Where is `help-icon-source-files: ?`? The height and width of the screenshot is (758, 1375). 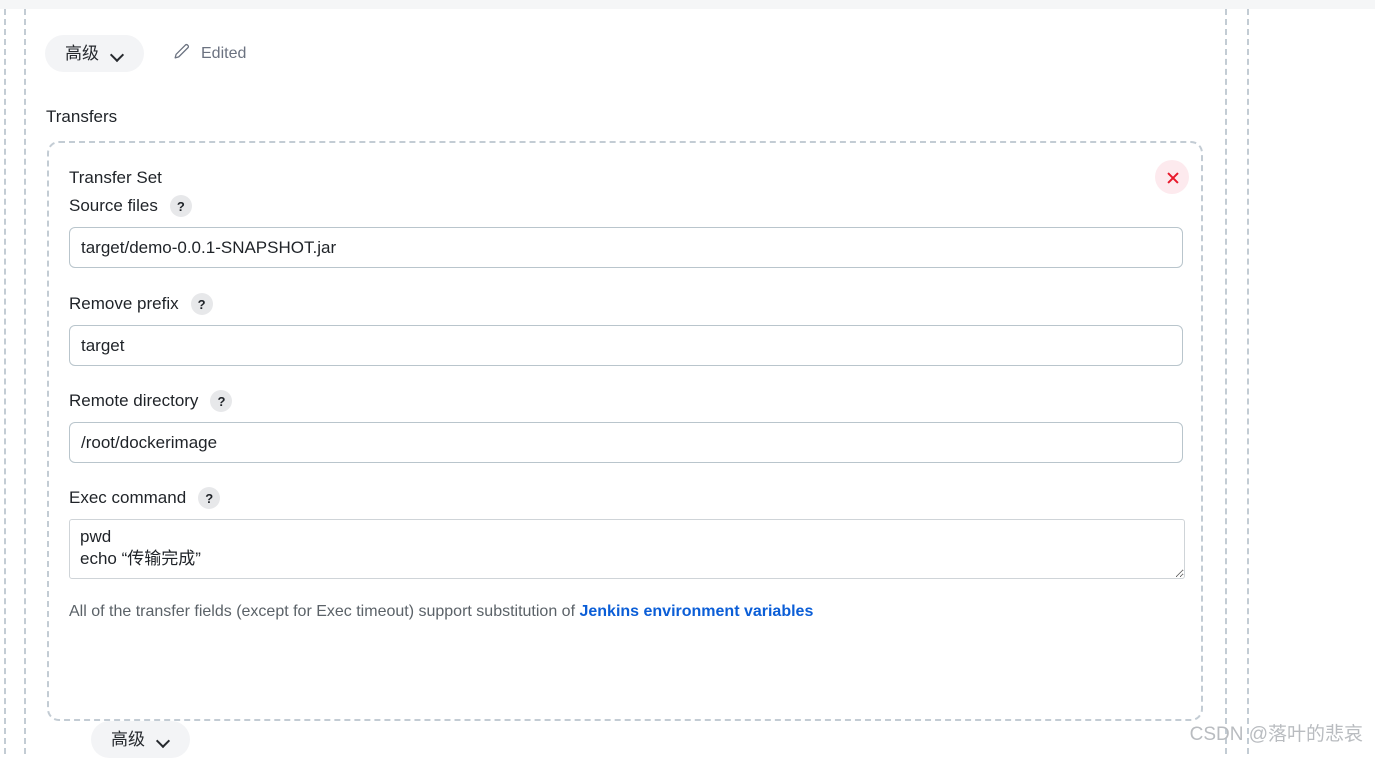
help-icon-source-files: ? is located at coordinates (180, 206).